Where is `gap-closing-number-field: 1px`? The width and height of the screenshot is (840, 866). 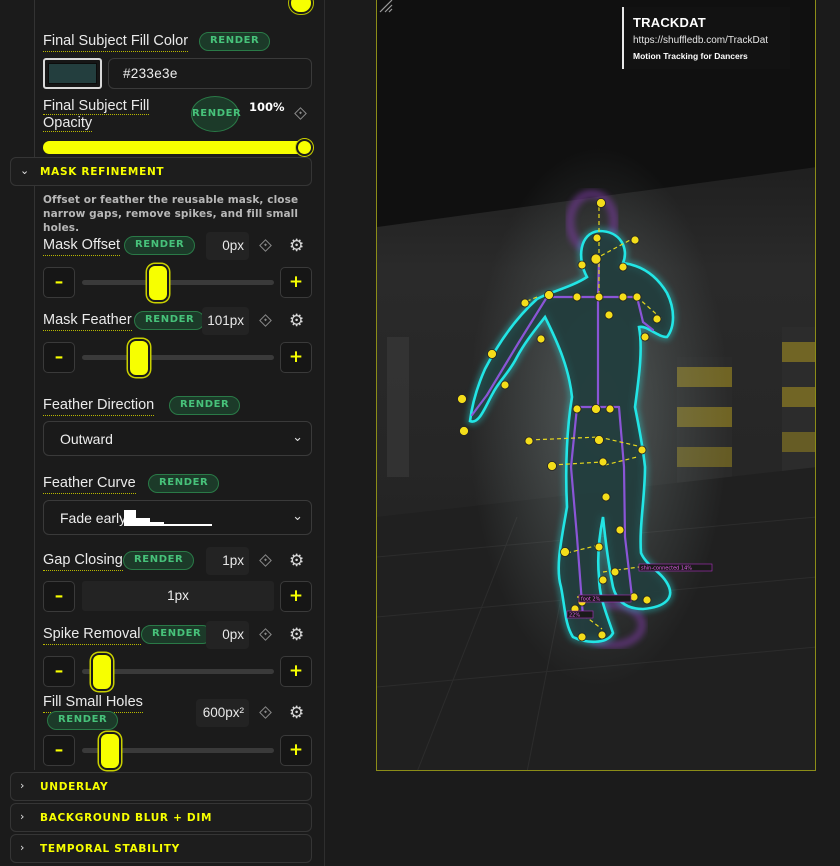
gap-closing-number-field: 1px is located at coordinates (178, 596).